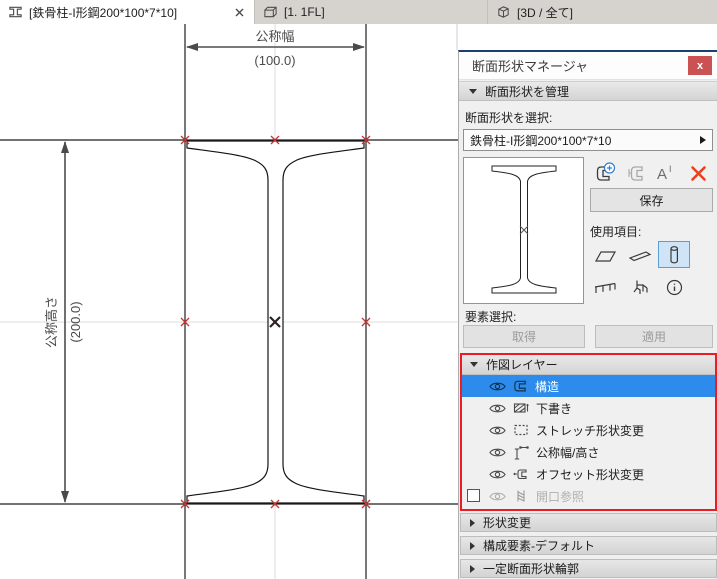 This screenshot has height=579, width=717. Describe the element at coordinates (15, 12) in the screenshot. I see `i-beam-profile-icon` at that location.